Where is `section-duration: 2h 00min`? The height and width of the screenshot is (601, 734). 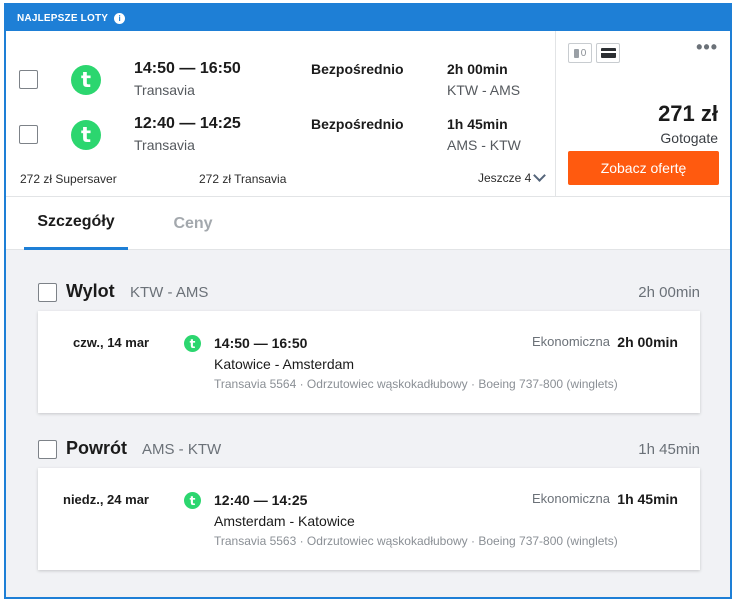 section-duration: 2h 00min is located at coordinates (669, 292).